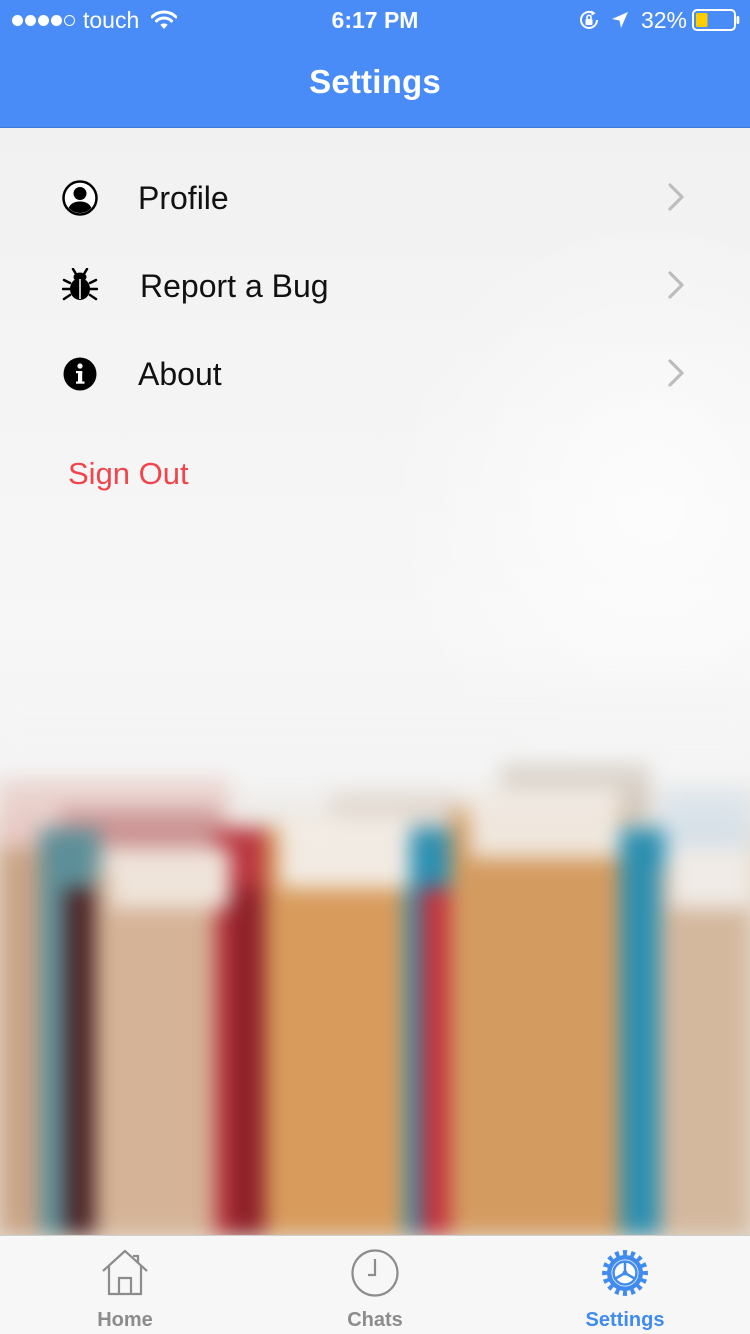  Describe the element at coordinates (375, 20) in the screenshot. I see `status-bar: touch 6:17 PM 32%` at that location.